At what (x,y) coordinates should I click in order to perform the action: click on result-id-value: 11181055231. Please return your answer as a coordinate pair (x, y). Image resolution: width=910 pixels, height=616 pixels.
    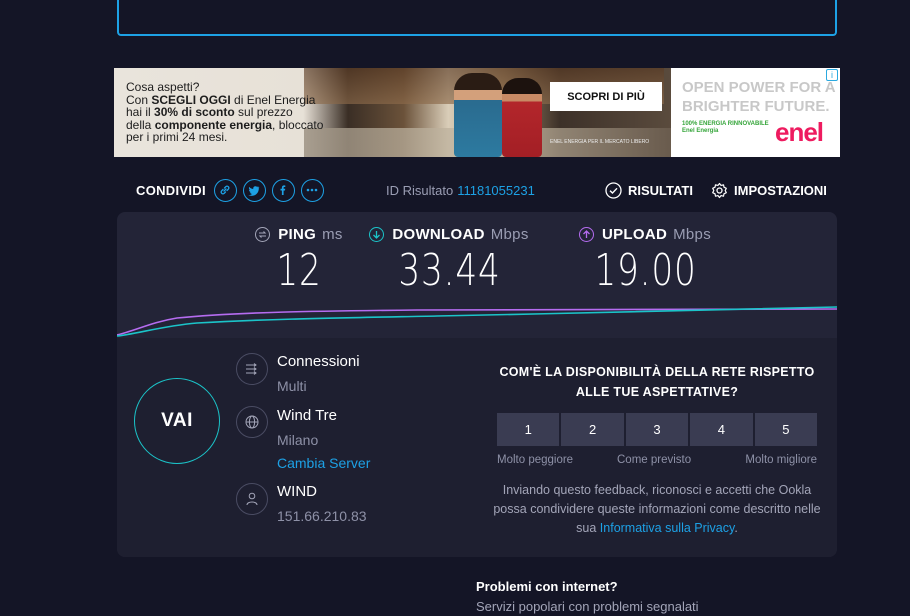
    Looking at the image, I should click on (496, 190).